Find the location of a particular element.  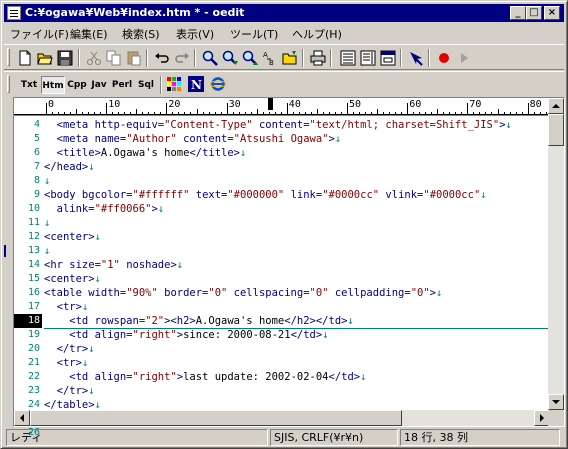

close-button: × is located at coordinates (552, 13).